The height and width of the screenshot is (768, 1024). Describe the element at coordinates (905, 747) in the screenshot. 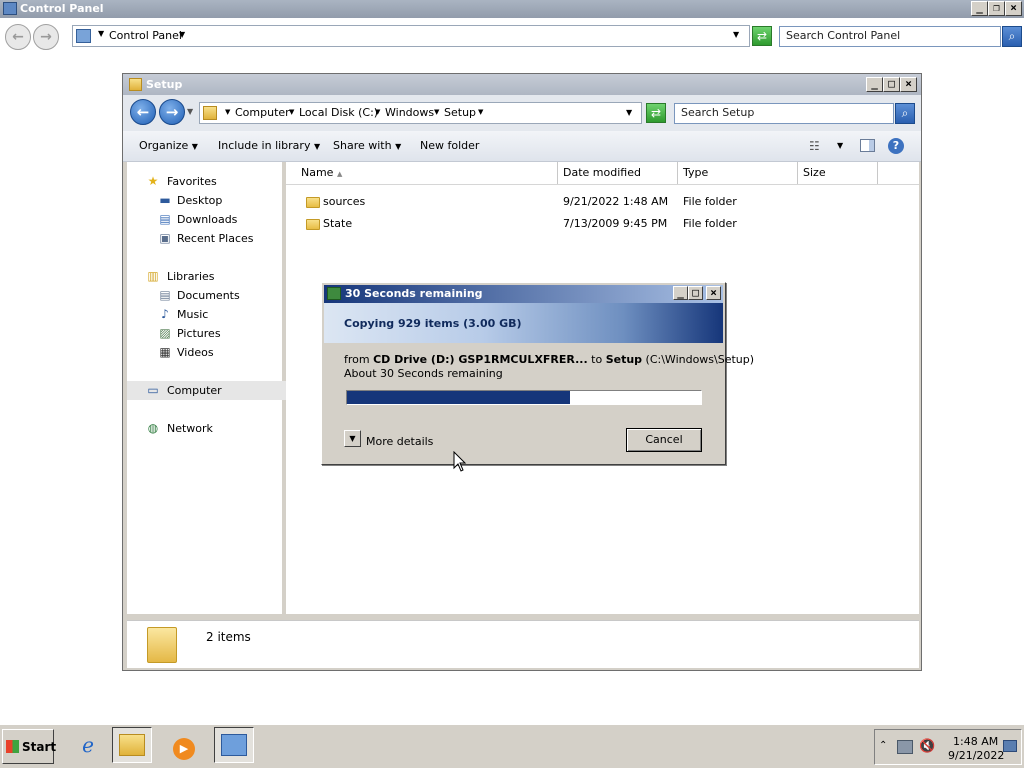

I see `network-error-icon` at that location.